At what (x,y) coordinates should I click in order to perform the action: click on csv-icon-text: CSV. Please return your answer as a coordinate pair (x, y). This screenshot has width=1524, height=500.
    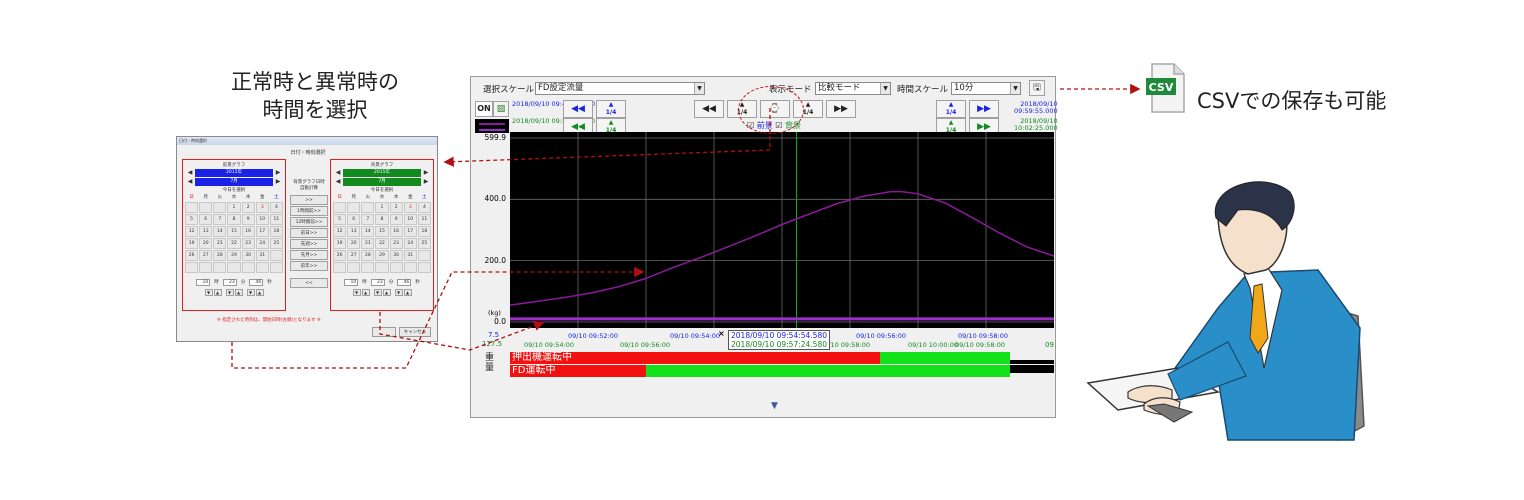
    Looking at the image, I should click on (1161, 87).